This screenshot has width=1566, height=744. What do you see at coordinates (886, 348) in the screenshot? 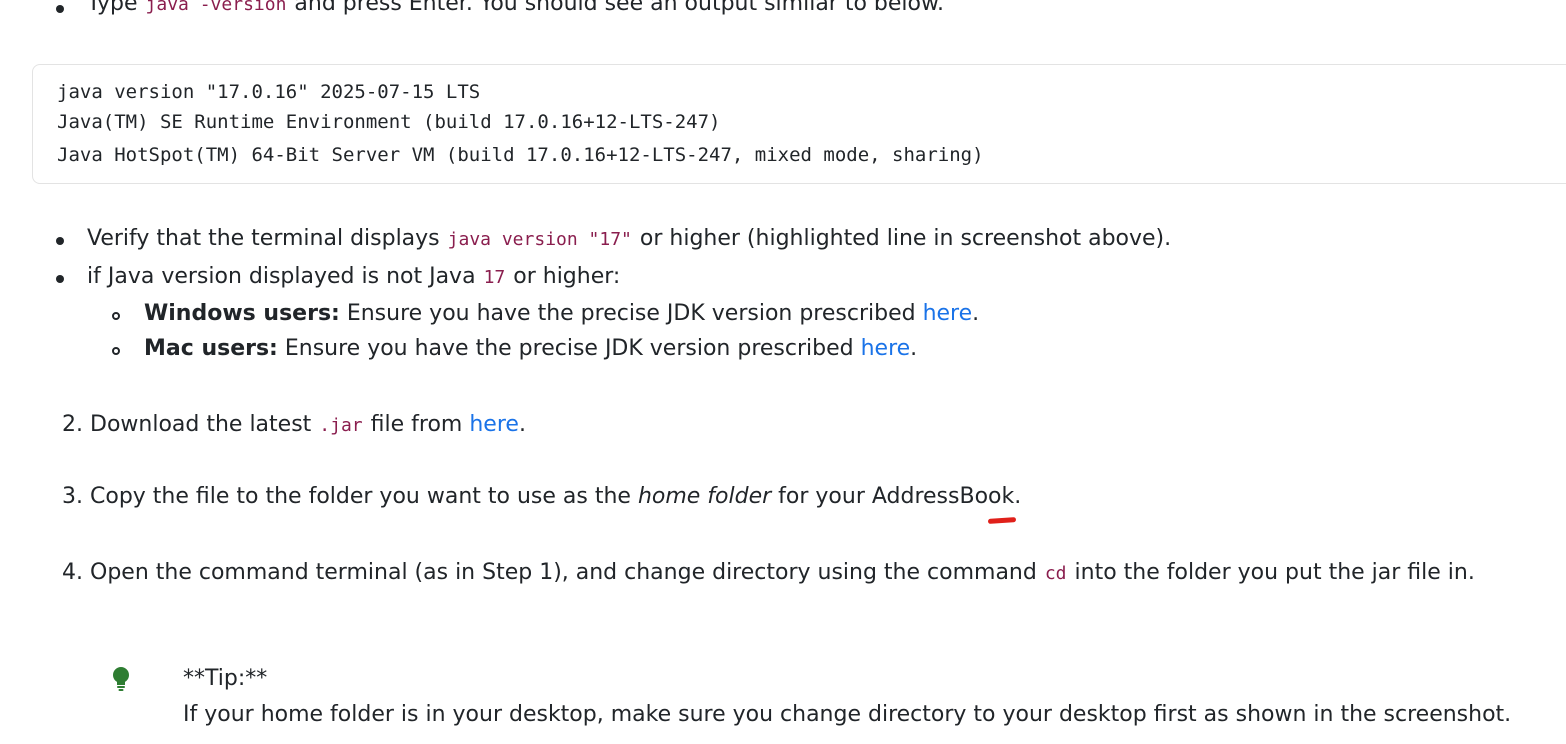
I see `mac-jdk-link: here` at bounding box center [886, 348].